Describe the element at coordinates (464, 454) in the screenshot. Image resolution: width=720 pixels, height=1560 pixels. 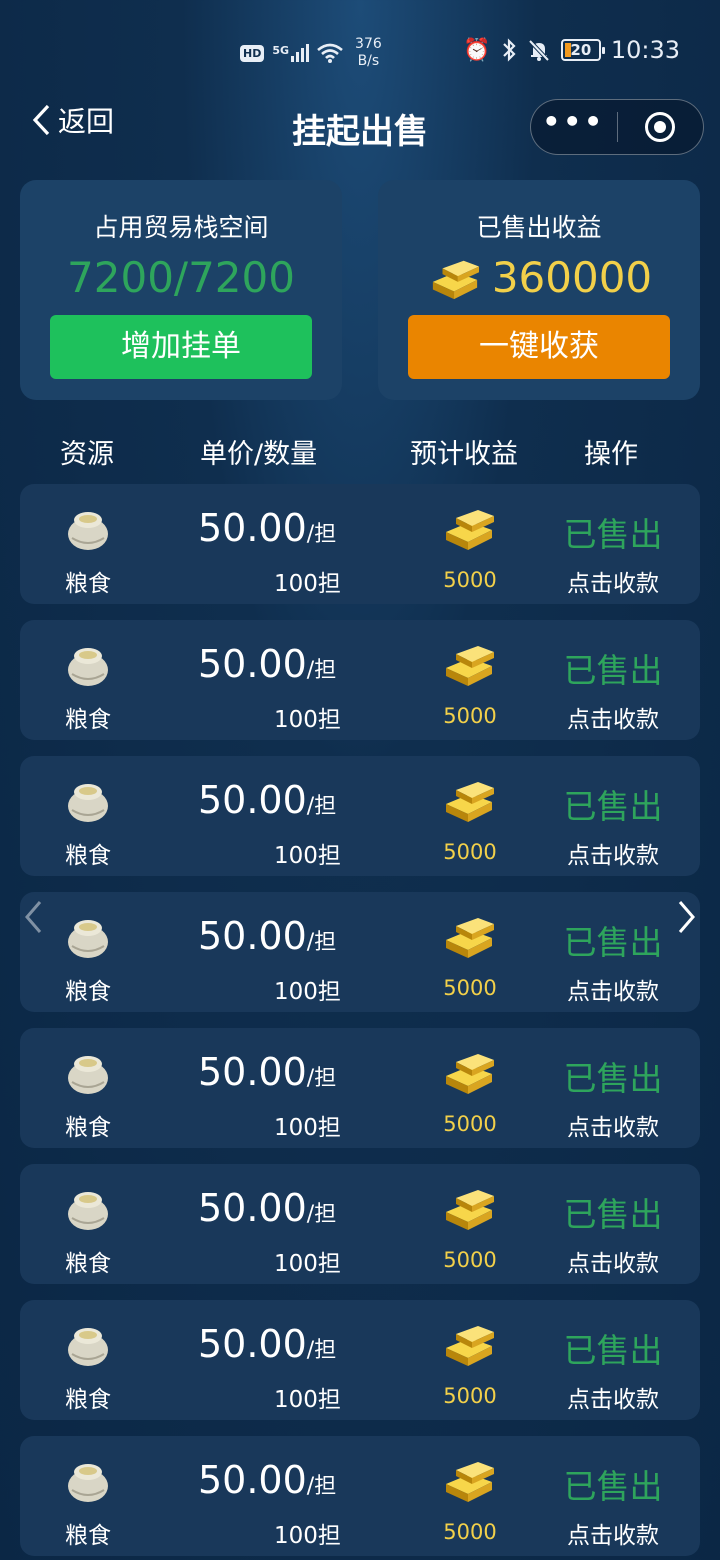
I see `header-earnings: 预计收益` at that location.